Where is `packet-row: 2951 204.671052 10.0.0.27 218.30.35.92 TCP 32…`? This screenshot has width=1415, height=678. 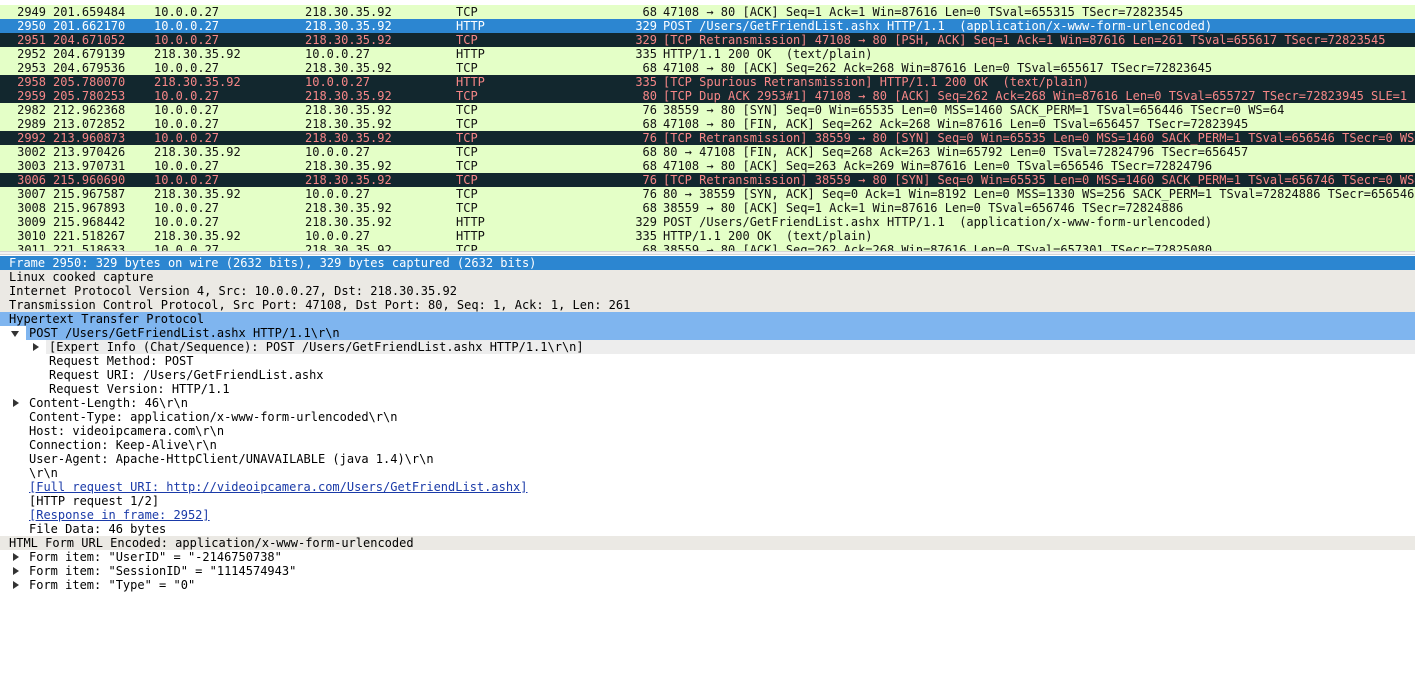 packet-row: 2951 204.671052 10.0.0.27 218.30.35.92 TCP 32… is located at coordinates (707, 40).